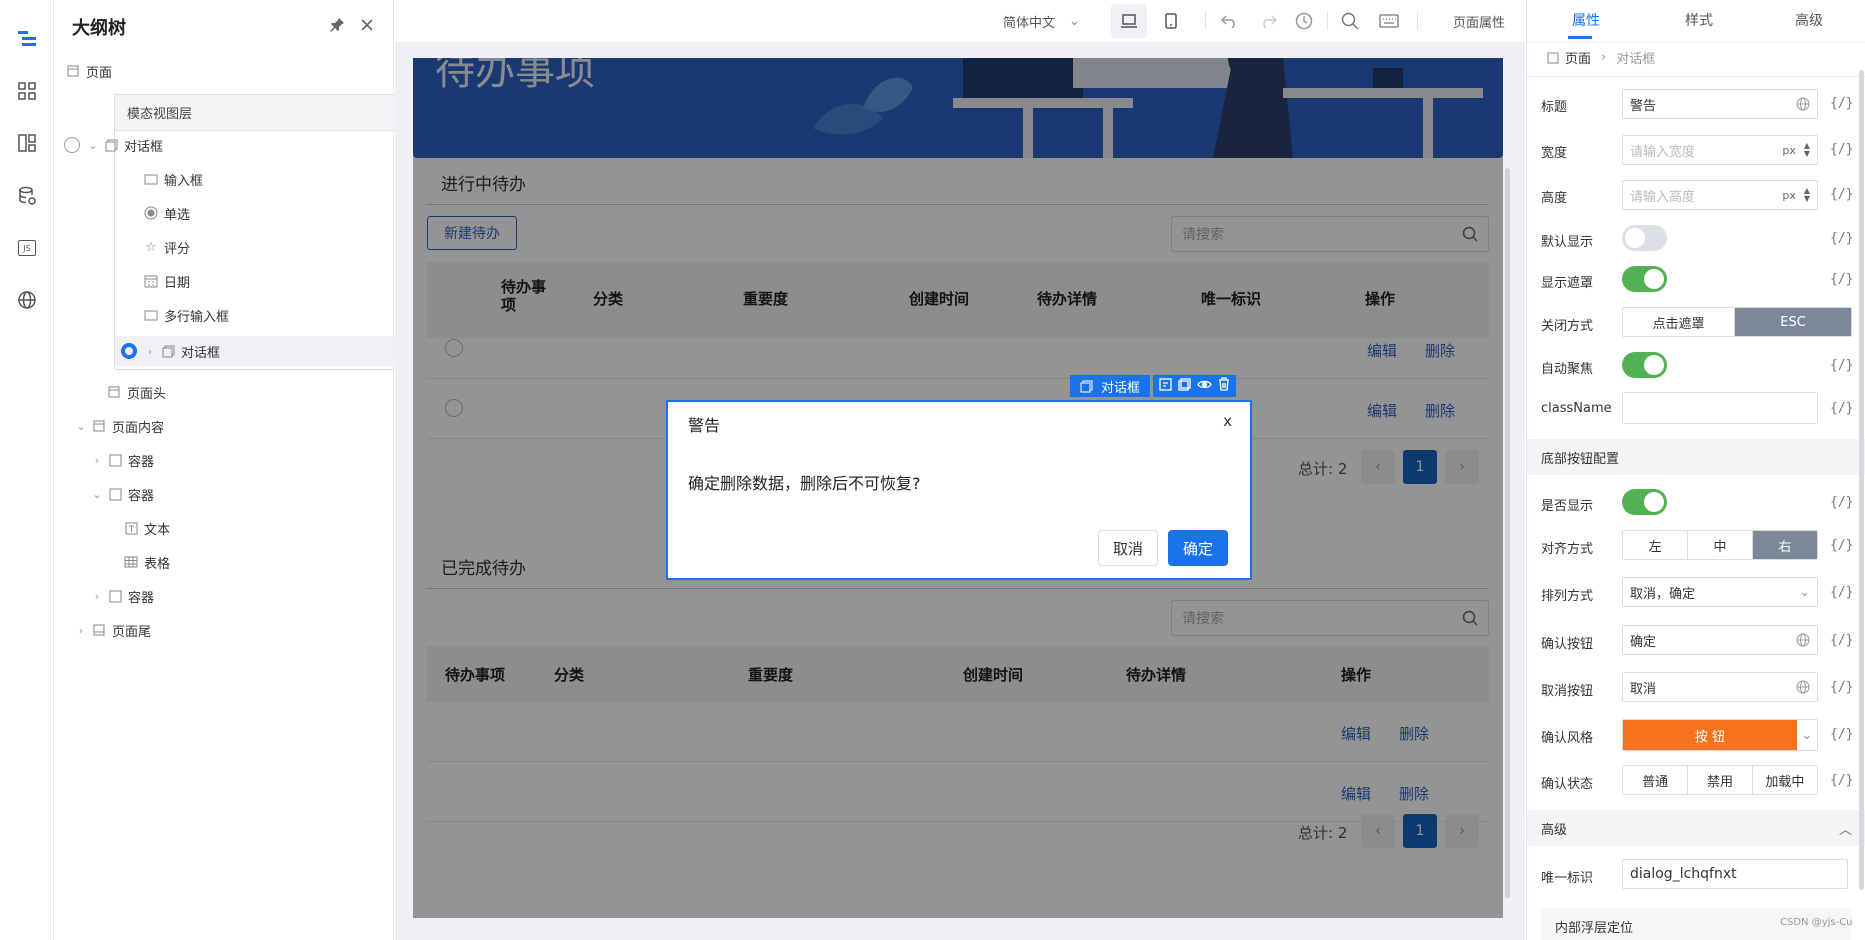  What do you see at coordinates (1129, 21) in the screenshot?
I see `desktop-view-button` at bounding box center [1129, 21].